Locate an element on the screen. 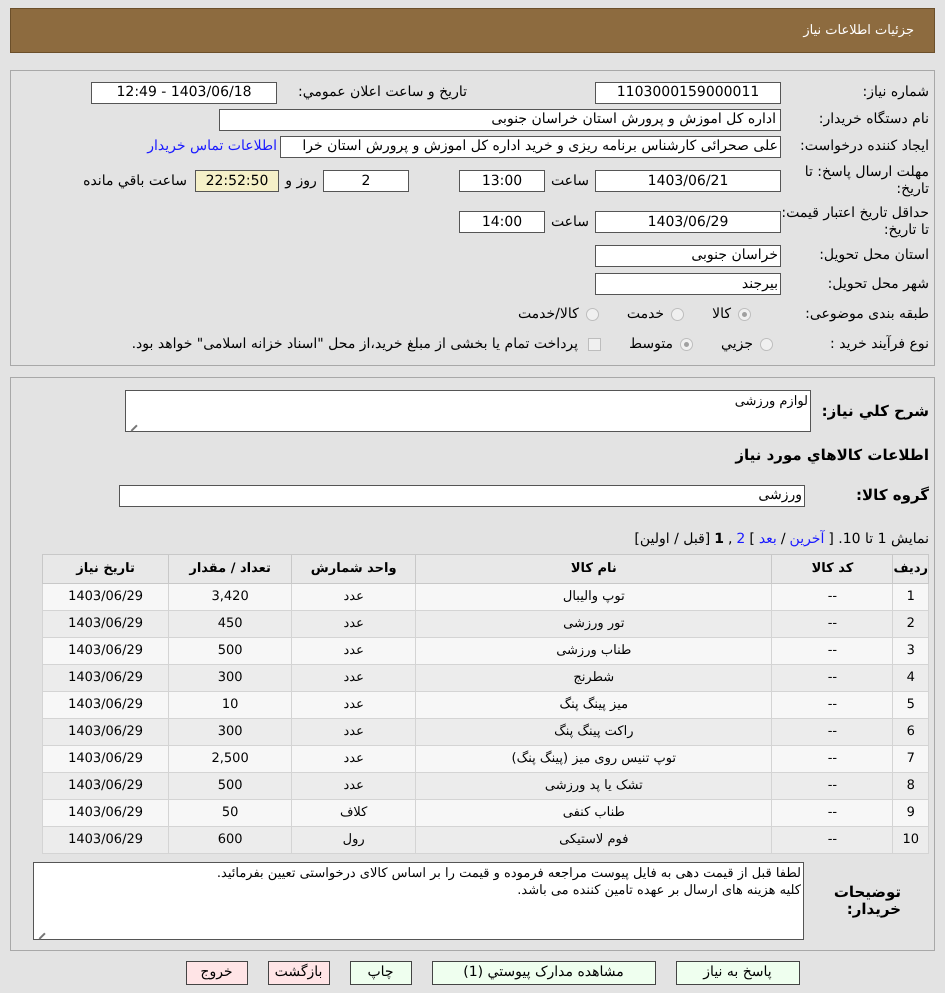  column-header: تاریخ نیاز is located at coordinates (105, 568).